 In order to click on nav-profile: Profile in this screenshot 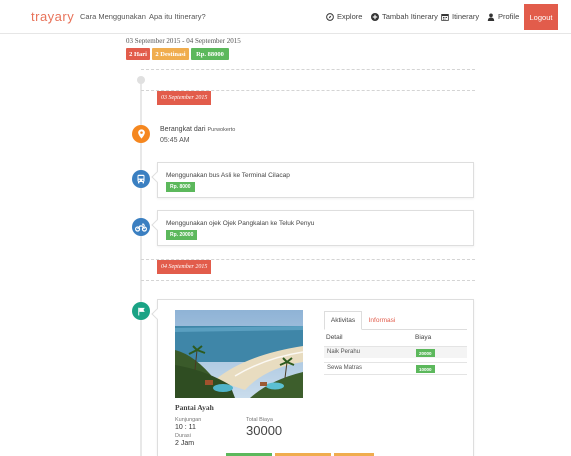, I will do `click(503, 16)`.